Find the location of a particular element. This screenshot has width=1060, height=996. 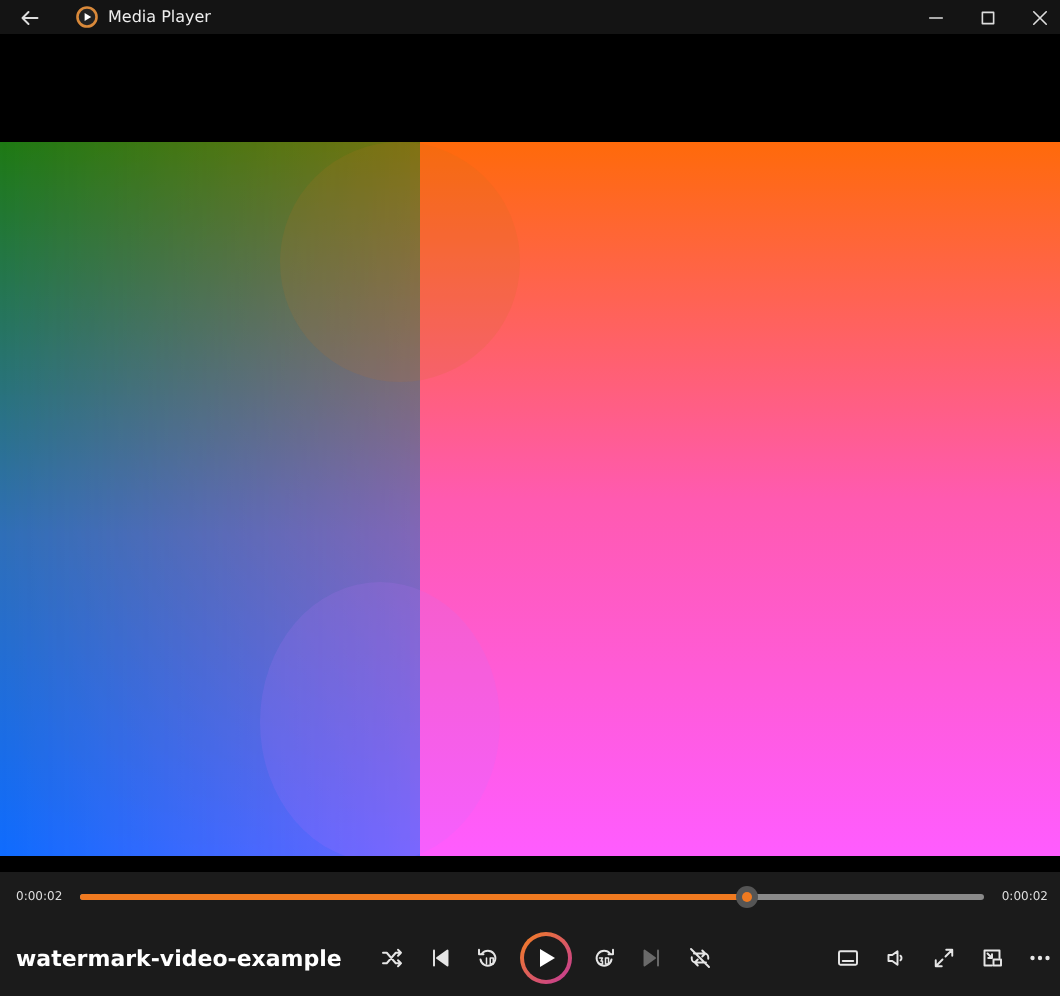

window-title: Media Player is located at coordinates (160, 17).